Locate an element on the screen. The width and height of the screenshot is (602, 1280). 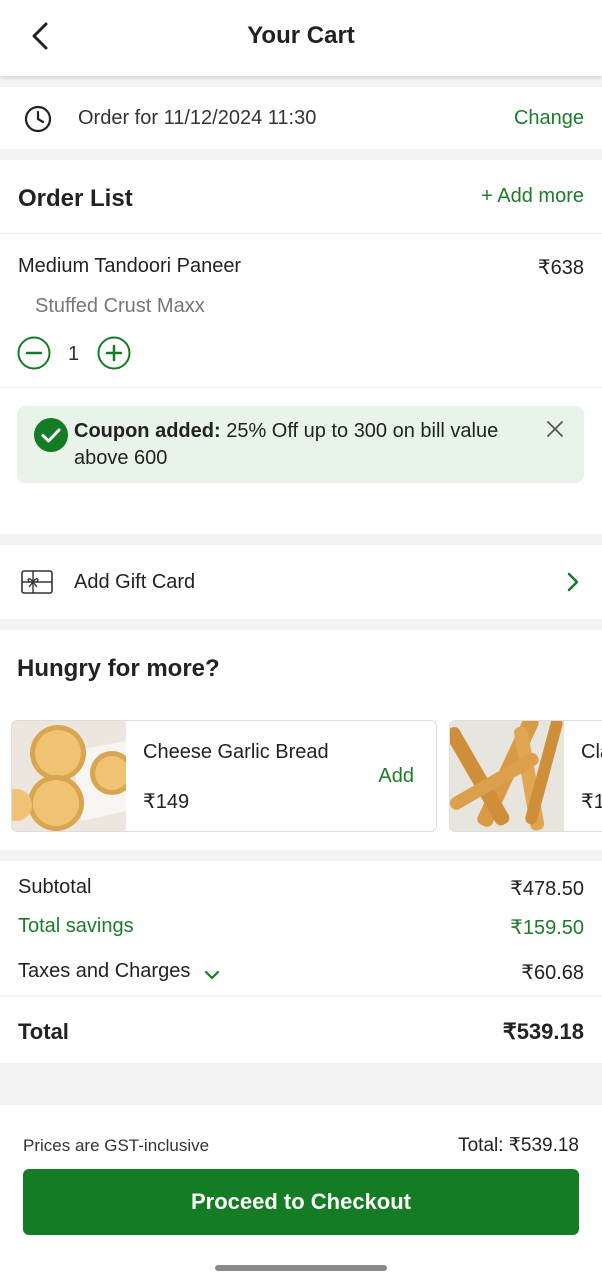
add-recommendation-button: Add is located at coordinates (396, 776).